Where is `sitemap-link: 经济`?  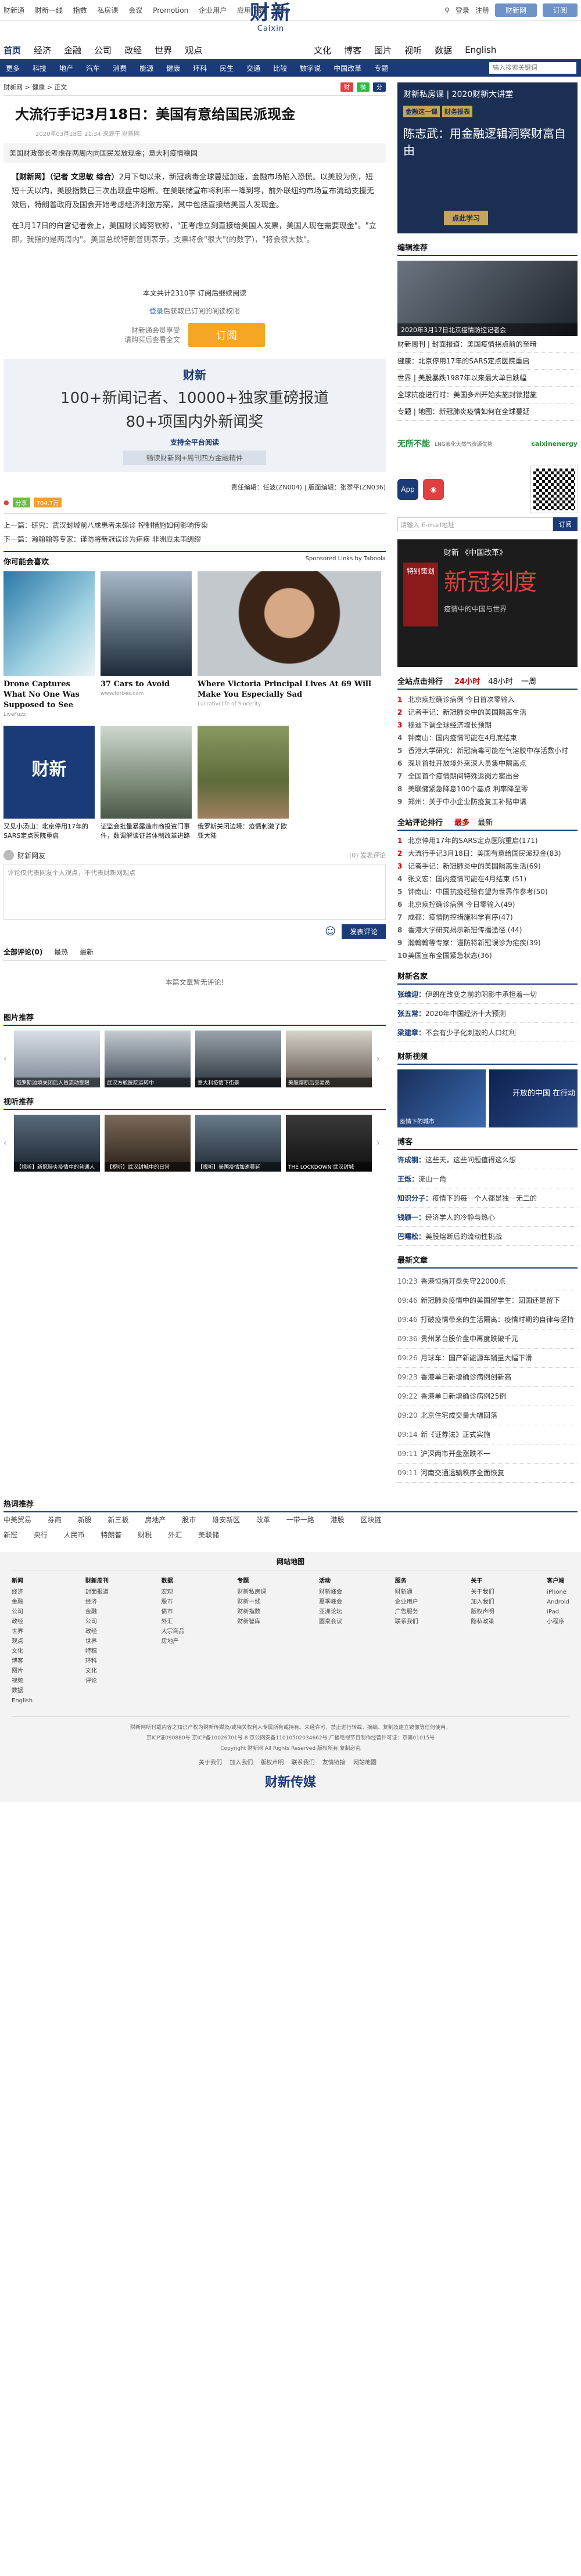 sitemap-link: 经济 is located at coordinates (22, 1592).